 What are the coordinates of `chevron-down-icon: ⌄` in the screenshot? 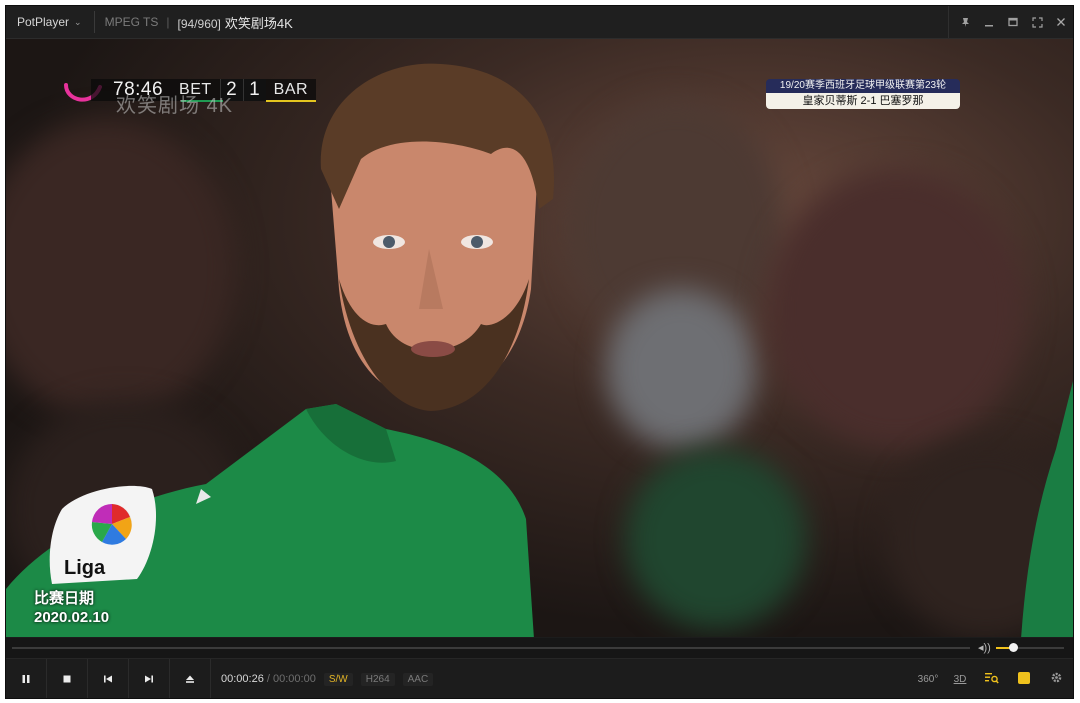 It's located at (78, 21).